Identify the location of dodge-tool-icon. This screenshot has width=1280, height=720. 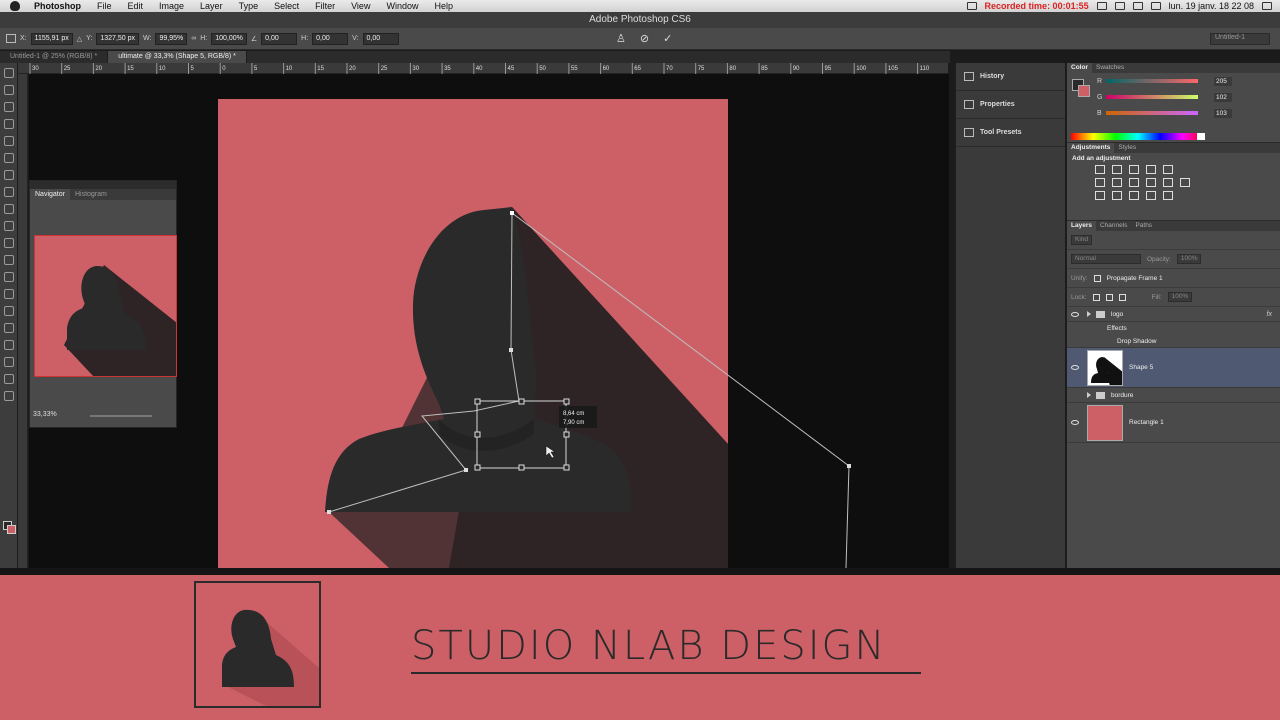
(8, 294).